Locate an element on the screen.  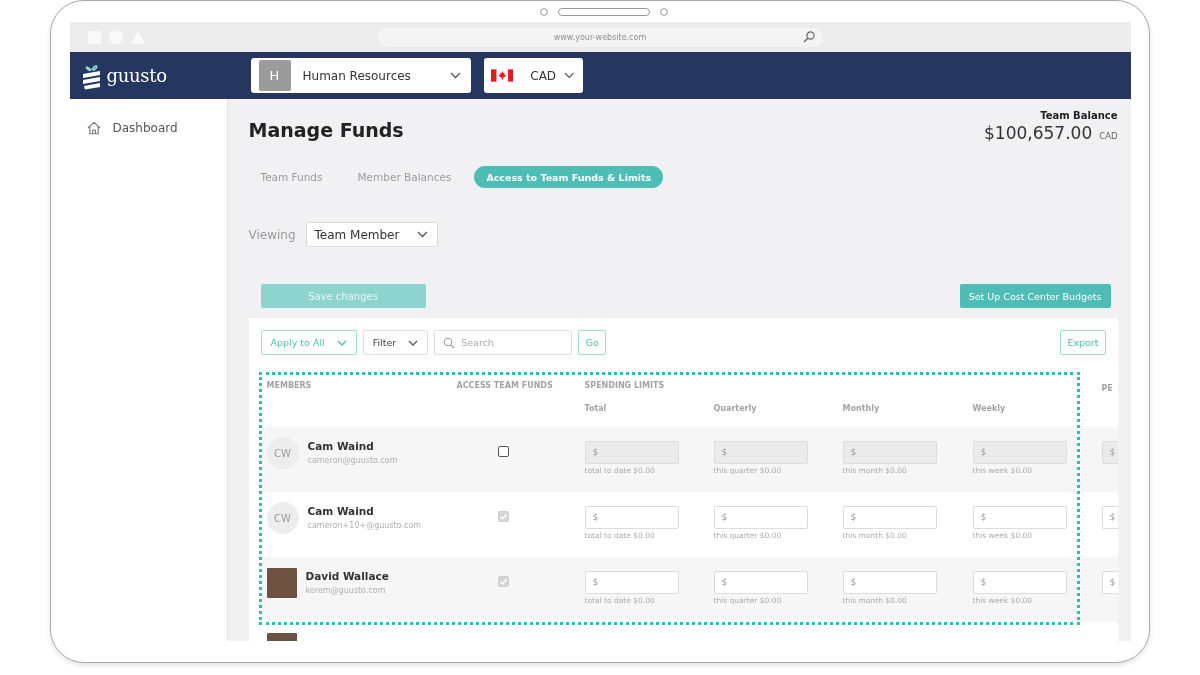
pill-icon is located at coordinates (604, 11).